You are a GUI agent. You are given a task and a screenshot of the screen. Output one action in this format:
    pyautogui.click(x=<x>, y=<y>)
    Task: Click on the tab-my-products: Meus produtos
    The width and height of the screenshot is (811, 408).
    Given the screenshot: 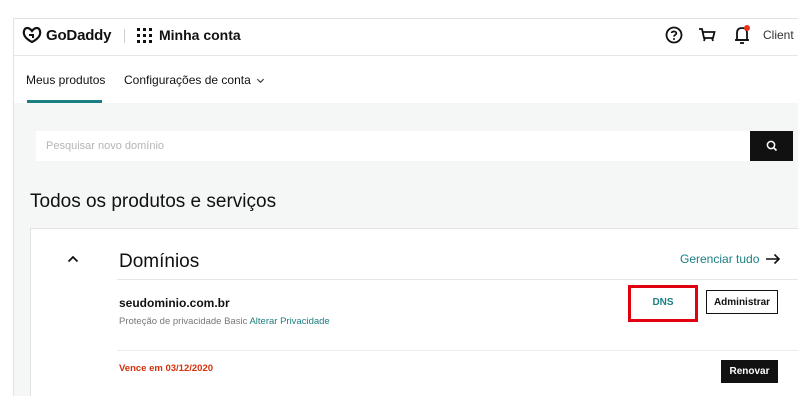 What is the action you would take?
    pyautogui.click(x=65, y=80)
    